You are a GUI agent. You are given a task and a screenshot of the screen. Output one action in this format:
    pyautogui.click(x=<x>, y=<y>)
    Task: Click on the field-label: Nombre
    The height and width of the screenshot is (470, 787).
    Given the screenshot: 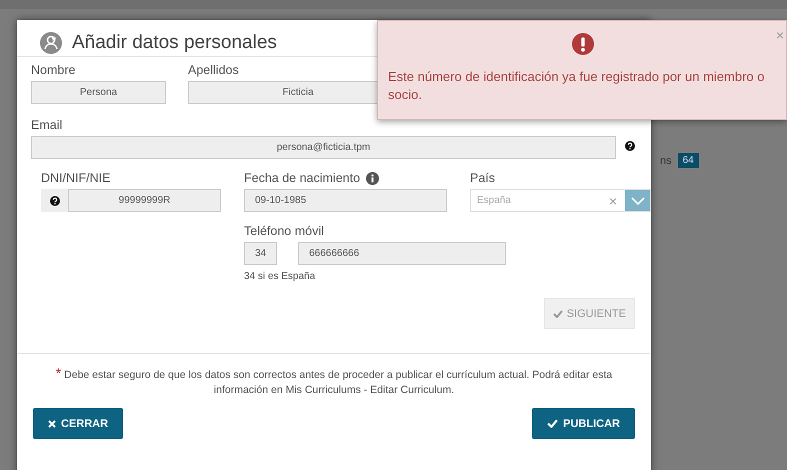 What is the action you would take?
    pyautogui.click(x=53, y=70)
    